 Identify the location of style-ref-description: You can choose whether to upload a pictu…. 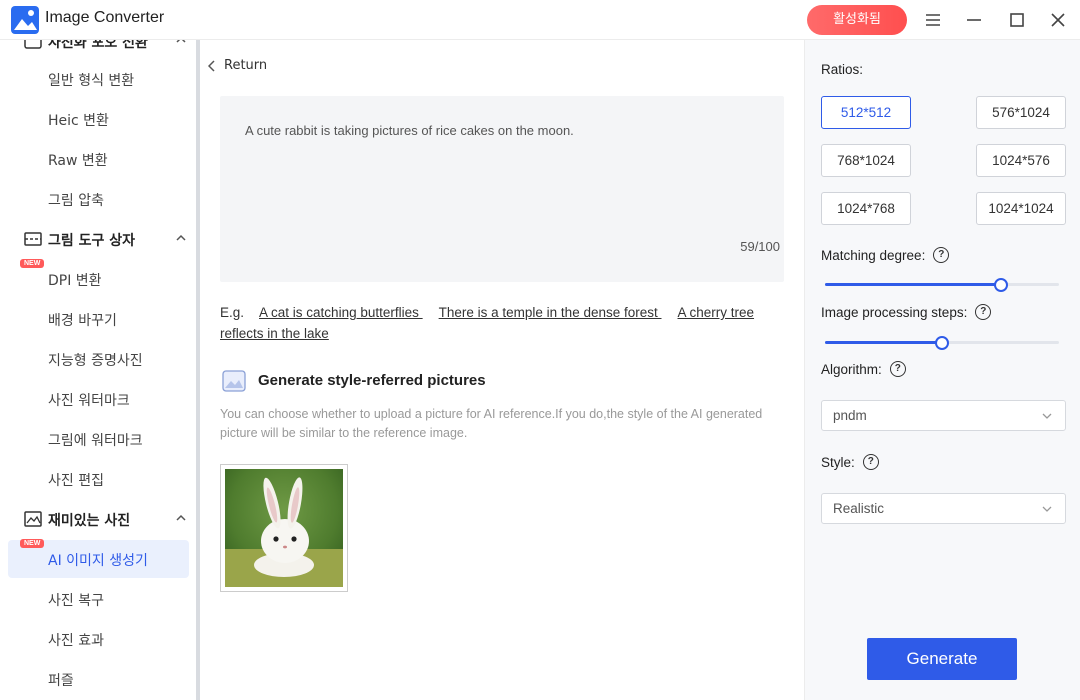
(491, 423).